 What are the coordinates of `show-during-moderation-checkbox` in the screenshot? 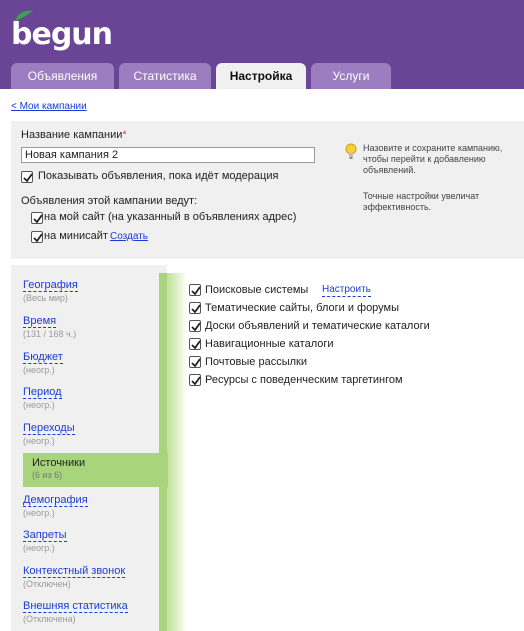 It's located at (27, 177).